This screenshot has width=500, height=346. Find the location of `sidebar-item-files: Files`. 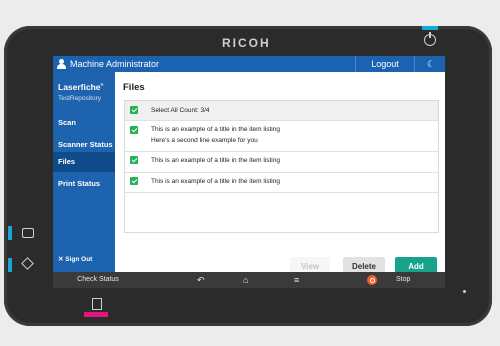

sidebar-item-files: Files is located at coordinates (84, 162).